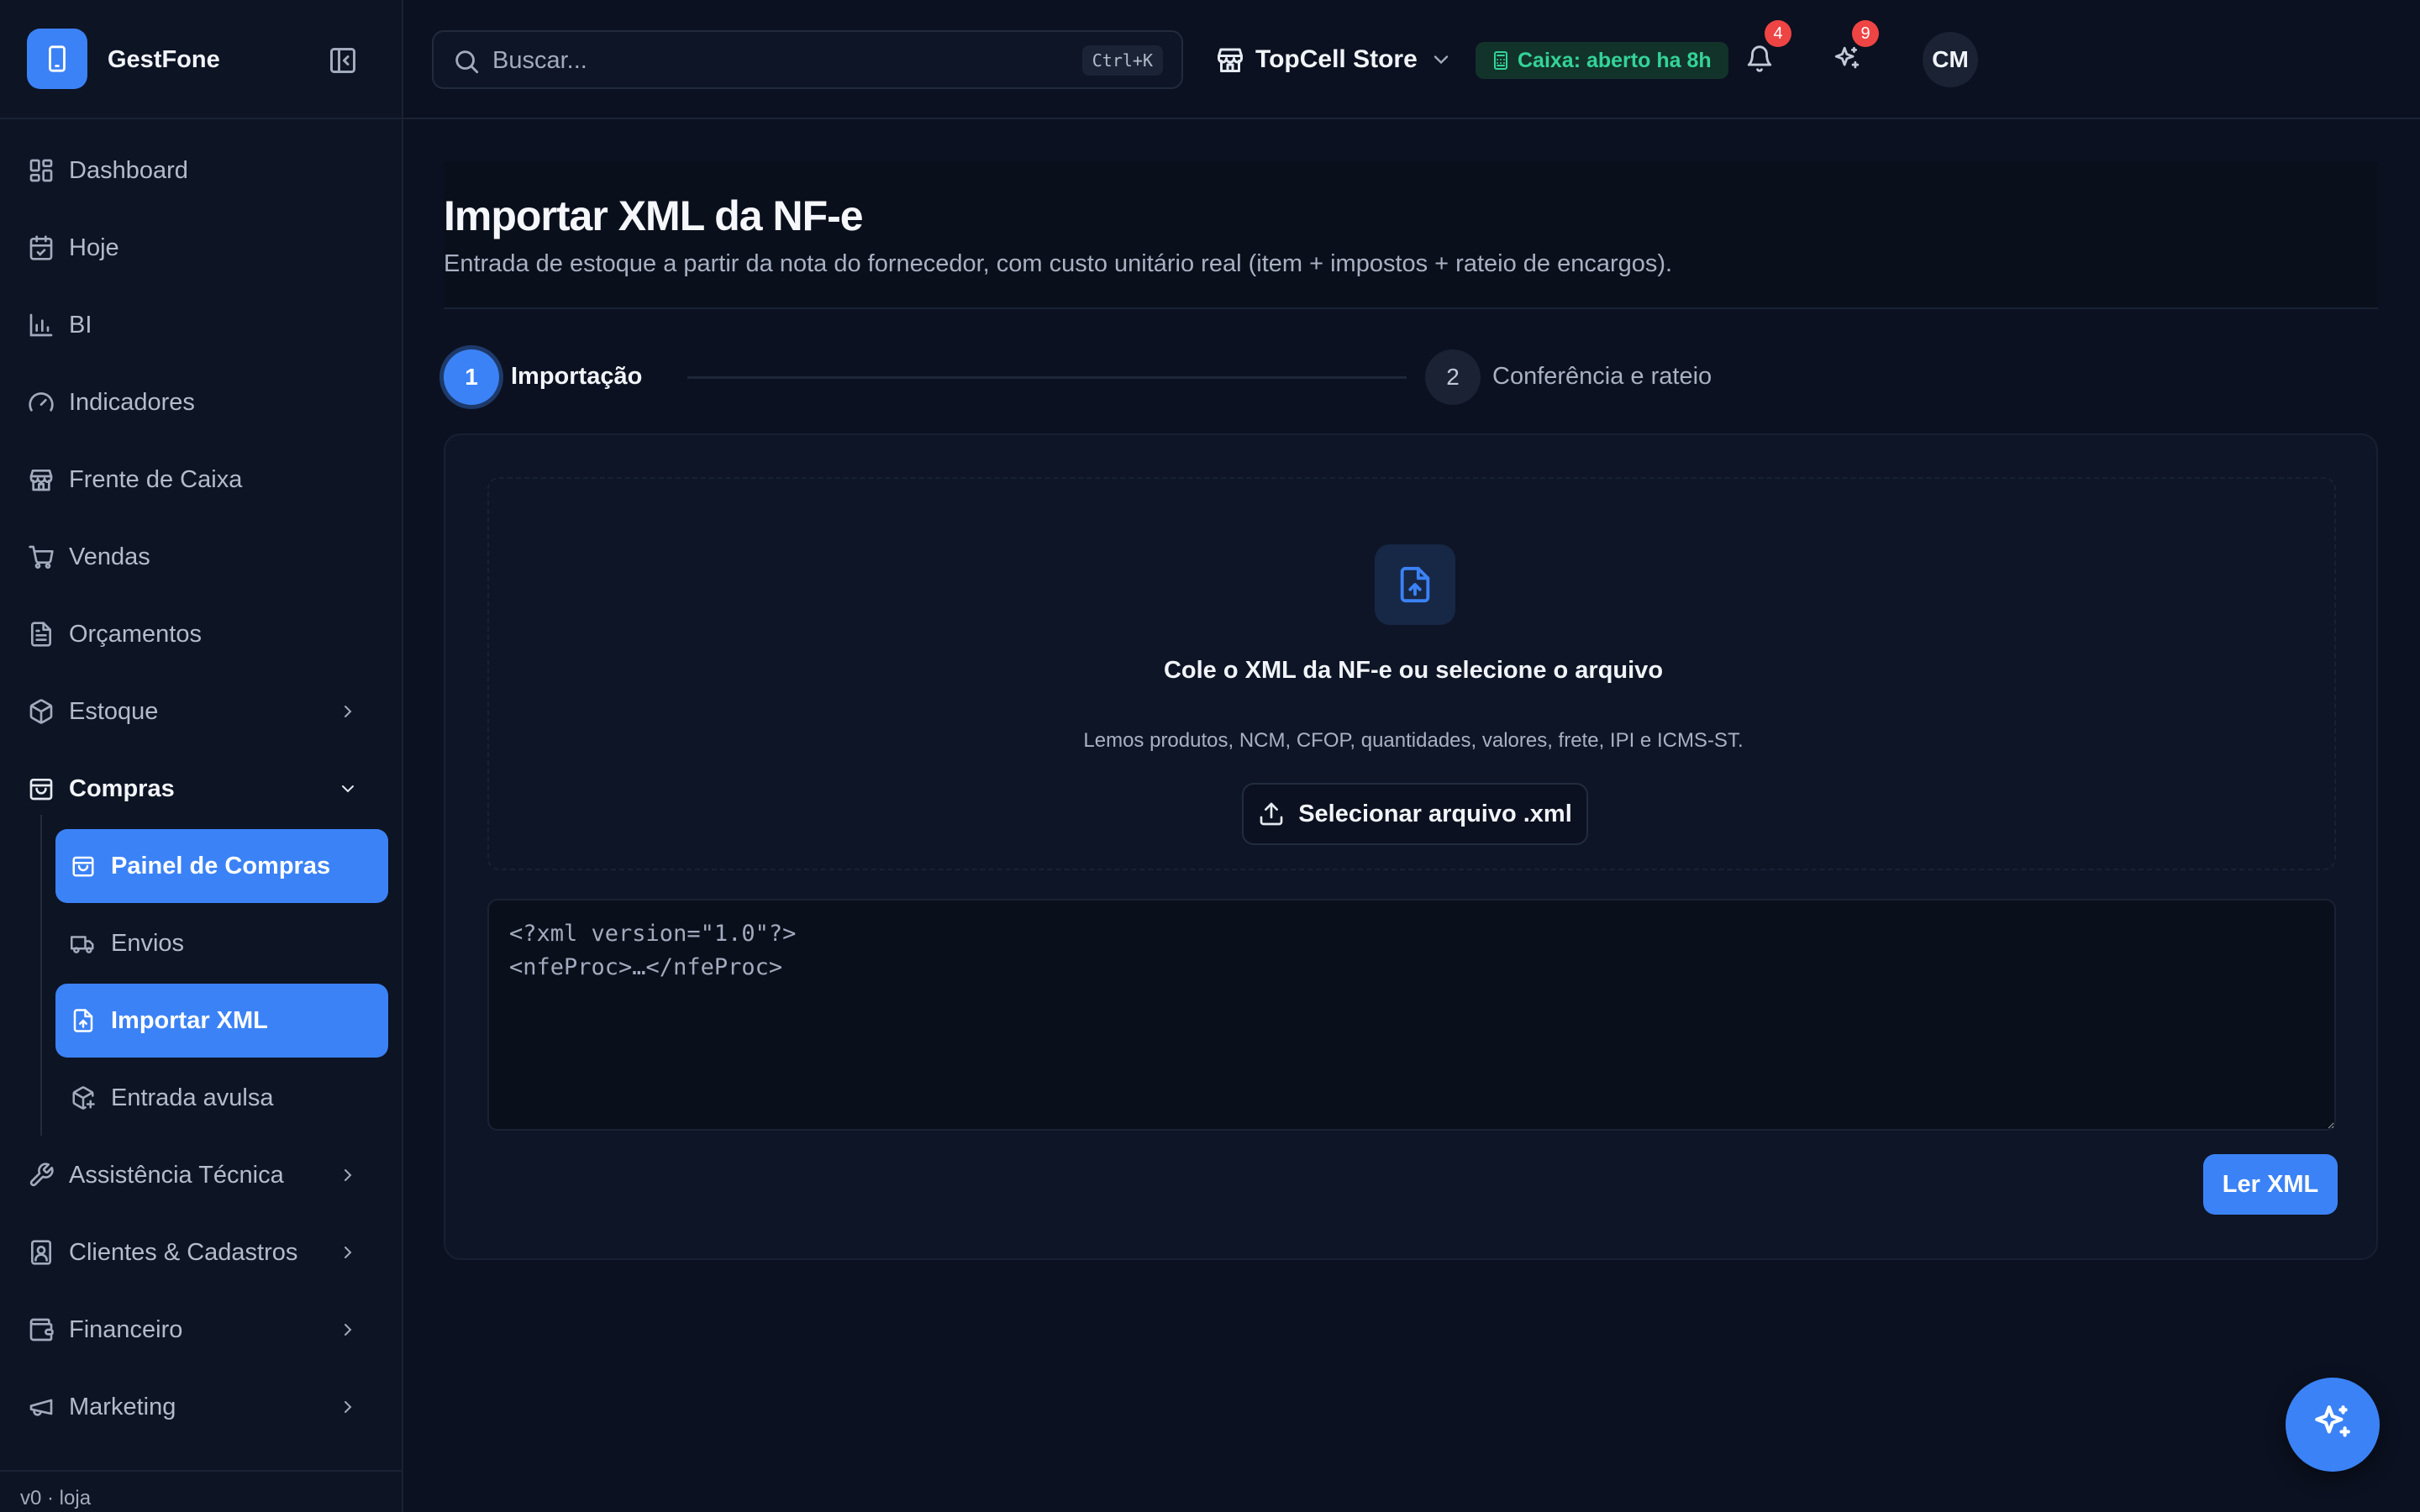  I want to click on bar-chart-icon, so click(41, 325).